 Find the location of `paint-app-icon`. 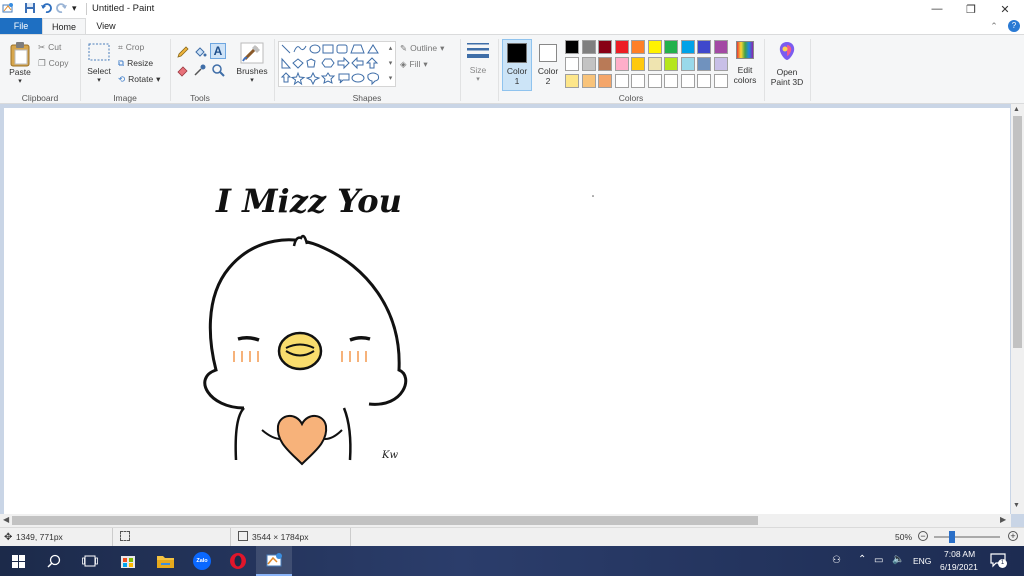

paint-app-icon is located at coordinates (8, 8).